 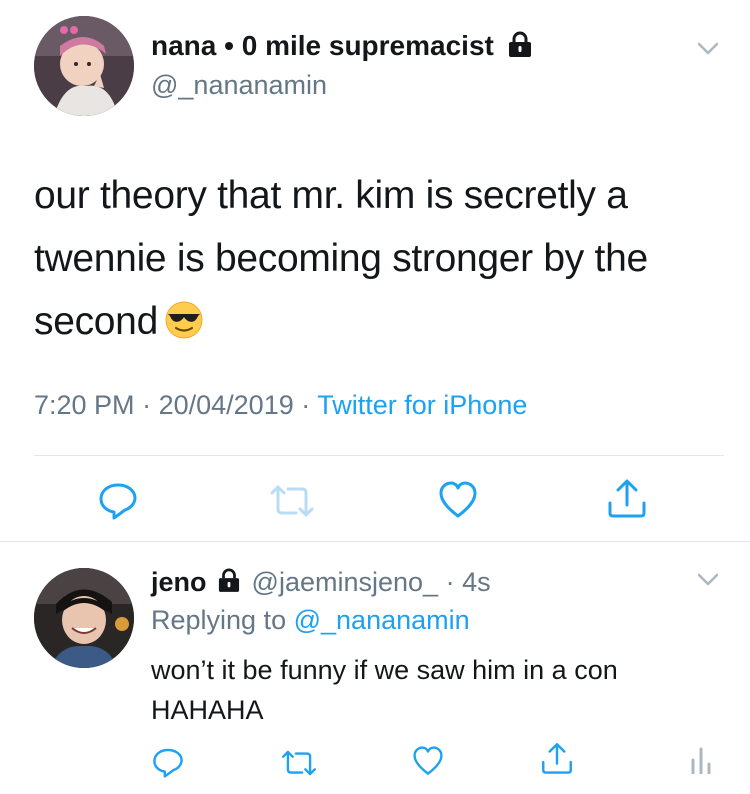 I want to click on tweet-text-line: second, so click(x=379, y=324).